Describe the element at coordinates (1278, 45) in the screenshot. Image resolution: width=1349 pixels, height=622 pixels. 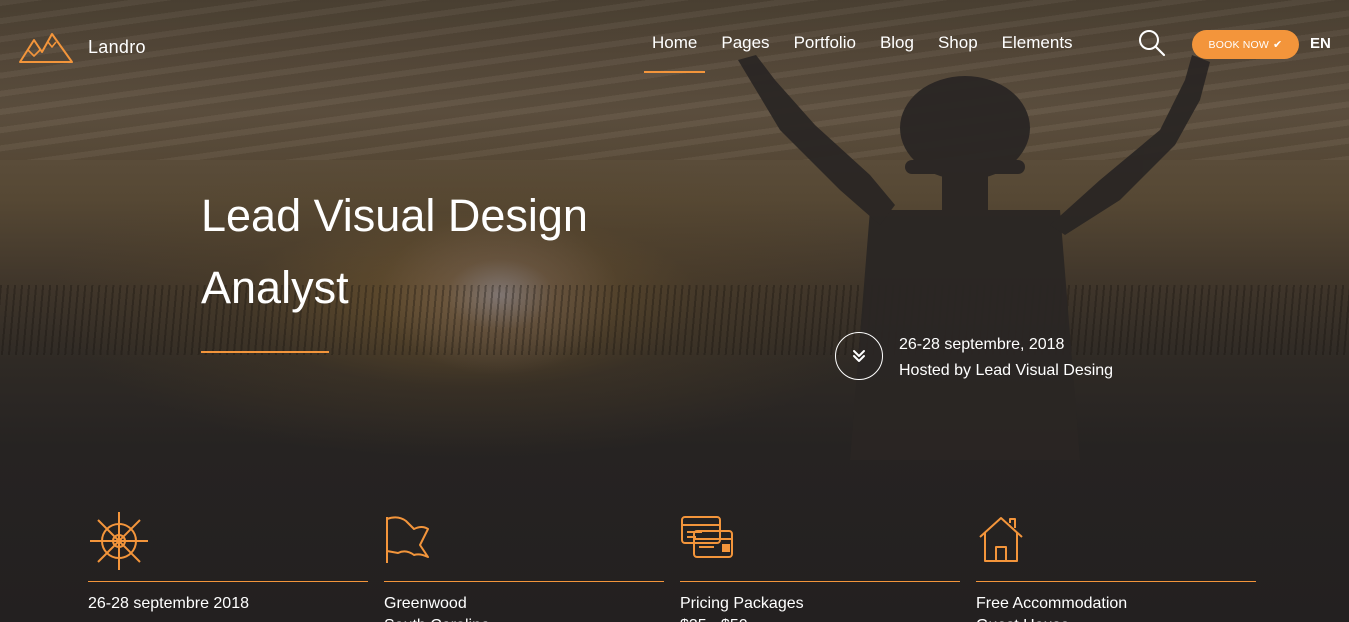
I see `check-icon: ✔` at that location.